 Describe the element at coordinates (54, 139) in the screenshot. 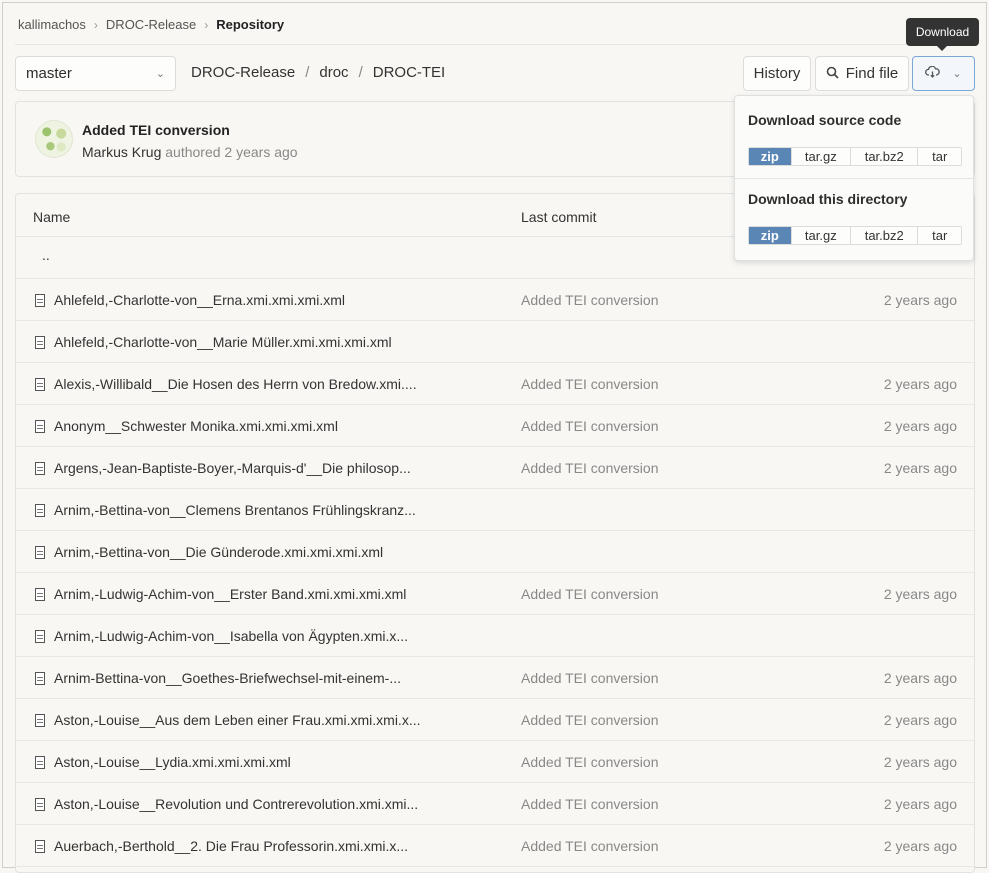

I see `avatar` at that location.